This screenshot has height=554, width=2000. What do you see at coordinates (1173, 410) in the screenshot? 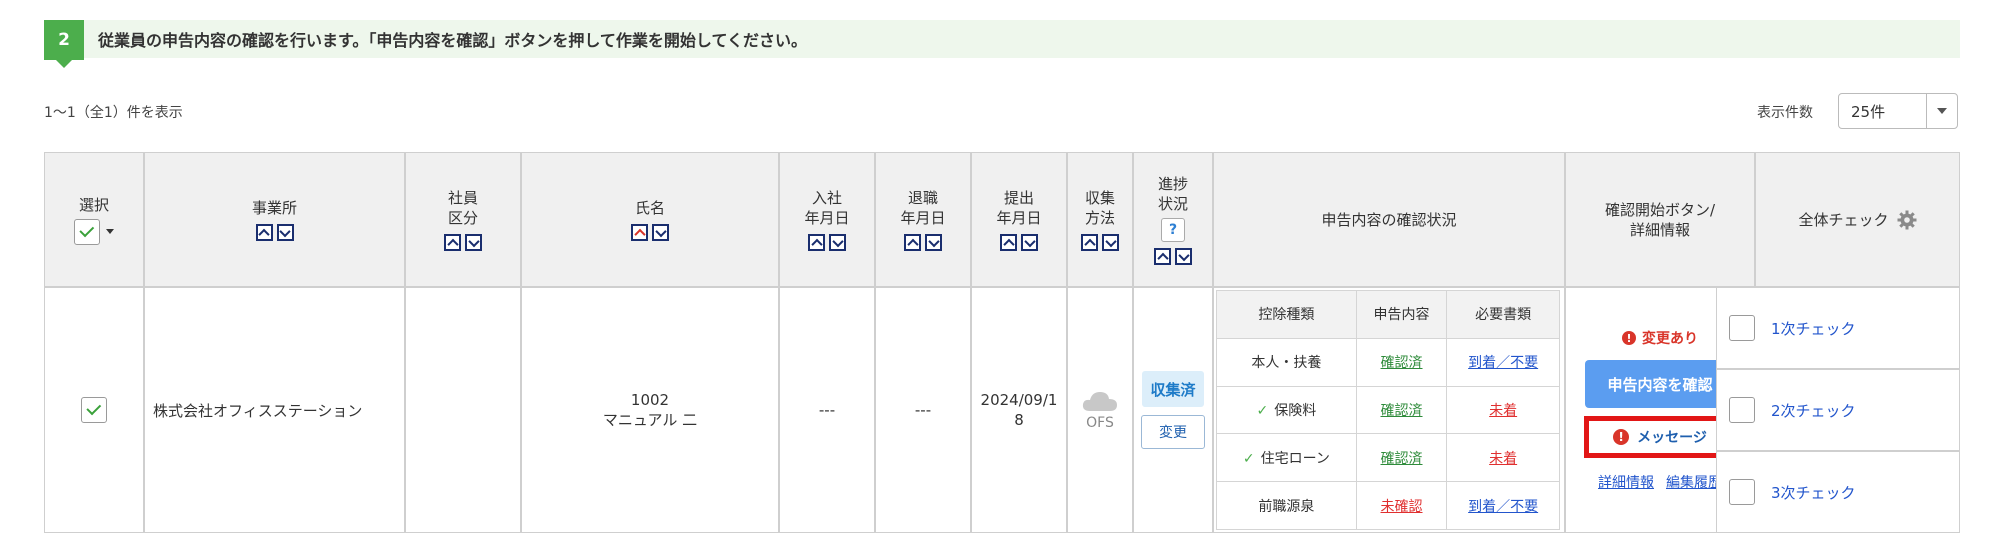
I see `row-progress-cell: 収集済 変更` at bounding box center [1173, 410].